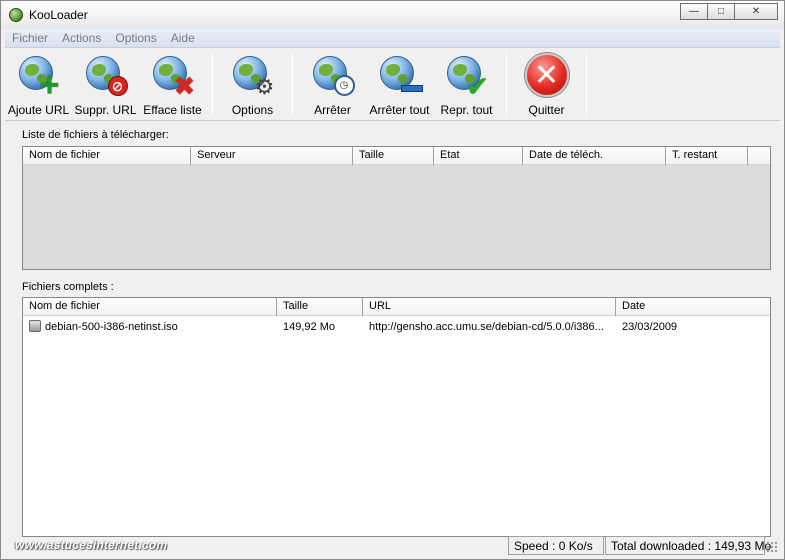 This screenshot has height=560, width=785. What do you see at coordinates (650, 326) in the screenshot?
I see `row-date: 23/03/2009` at bounding box center [650, 326].